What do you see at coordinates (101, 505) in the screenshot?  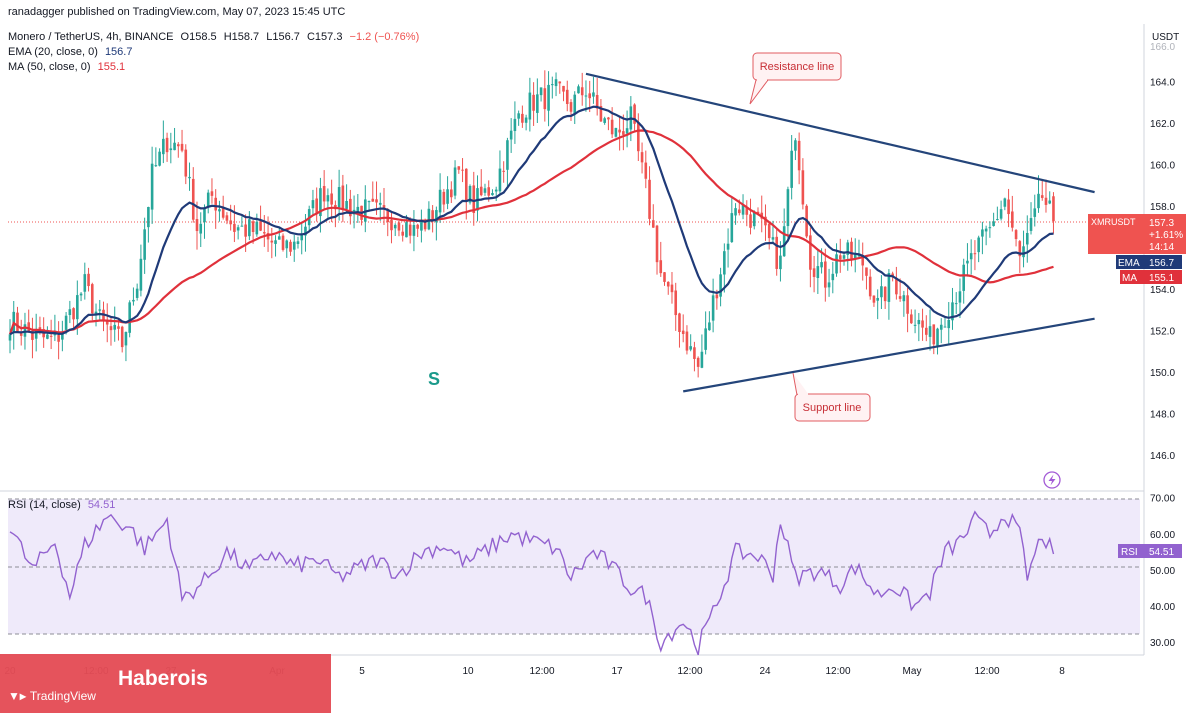 I see `rsi-legend-value: 54.51` at bounding box center [101, 505].